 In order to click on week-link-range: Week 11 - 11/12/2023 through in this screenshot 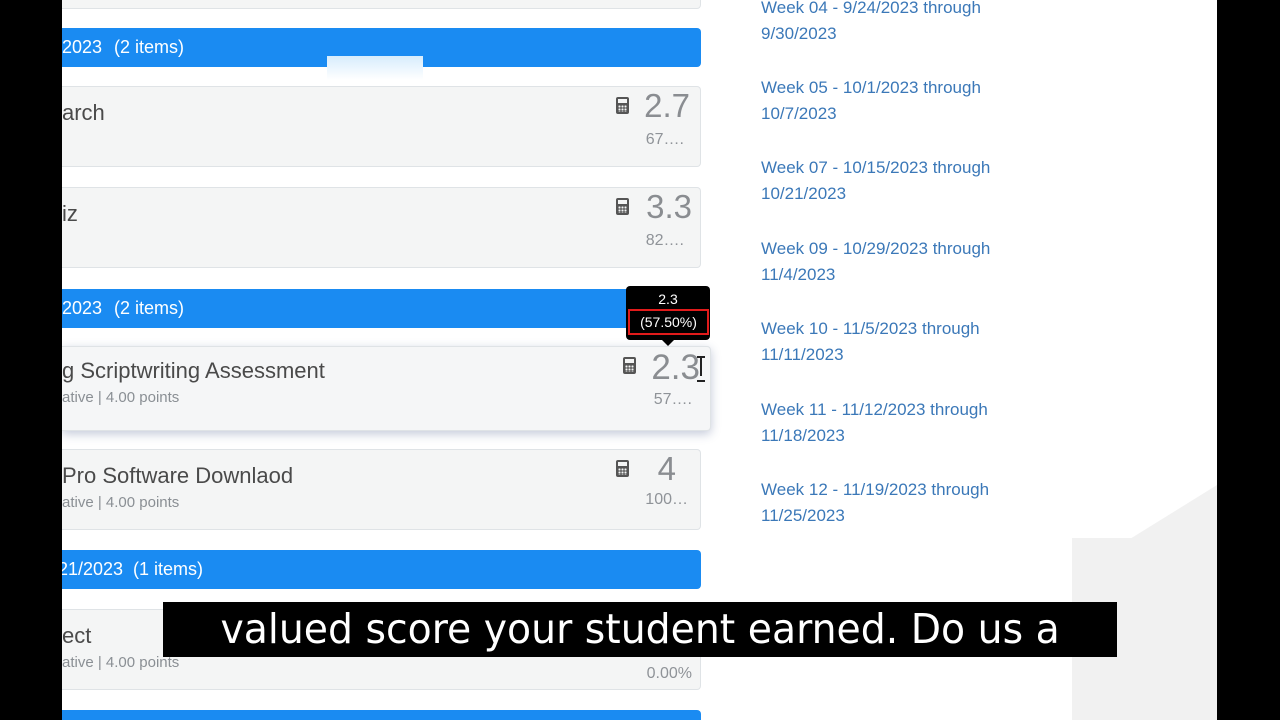, I will do `click(874, 409)`.